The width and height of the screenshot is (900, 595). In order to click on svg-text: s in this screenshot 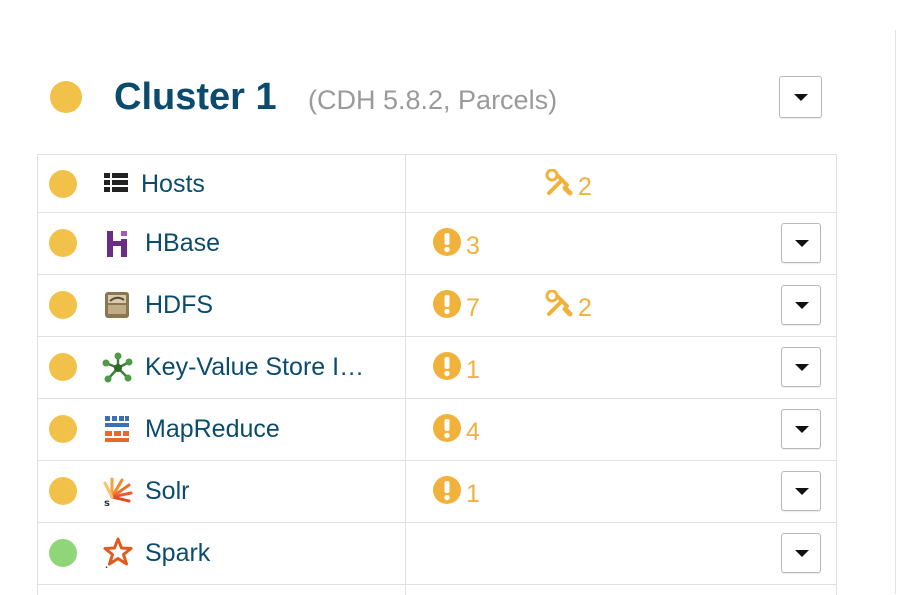, I will do `click(107, 502)`.